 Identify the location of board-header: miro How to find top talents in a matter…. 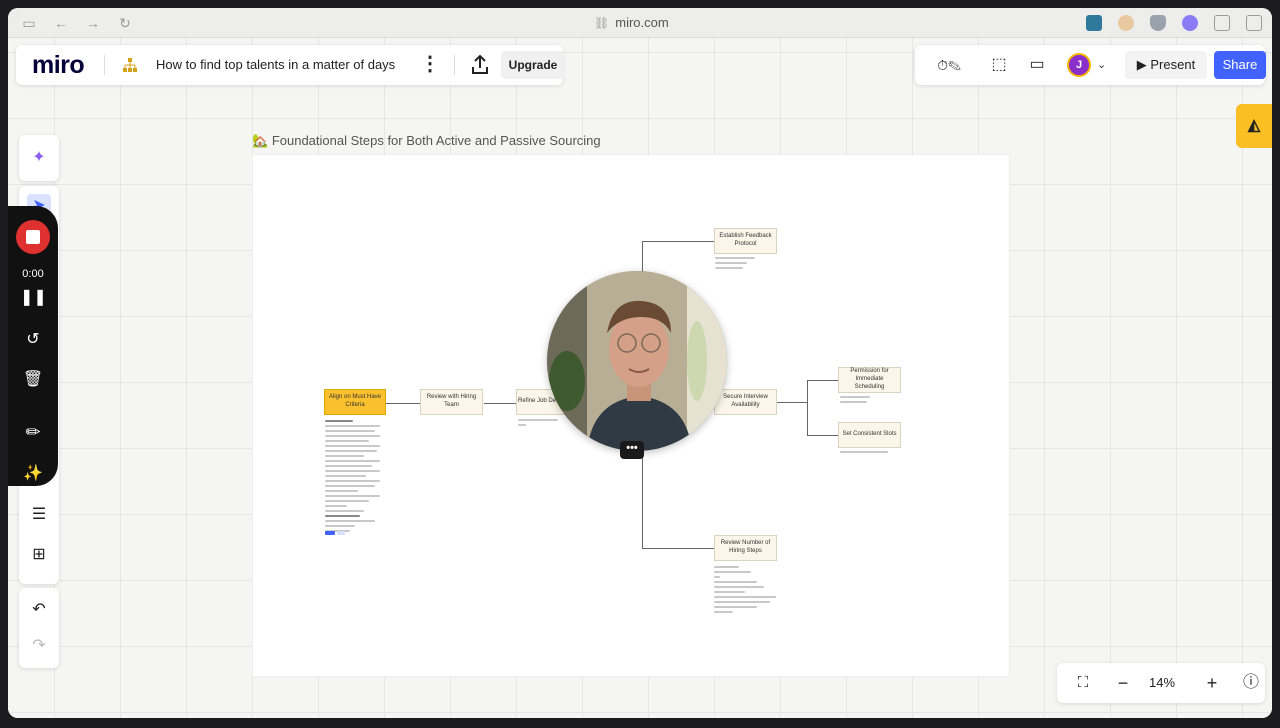
(290, 65).